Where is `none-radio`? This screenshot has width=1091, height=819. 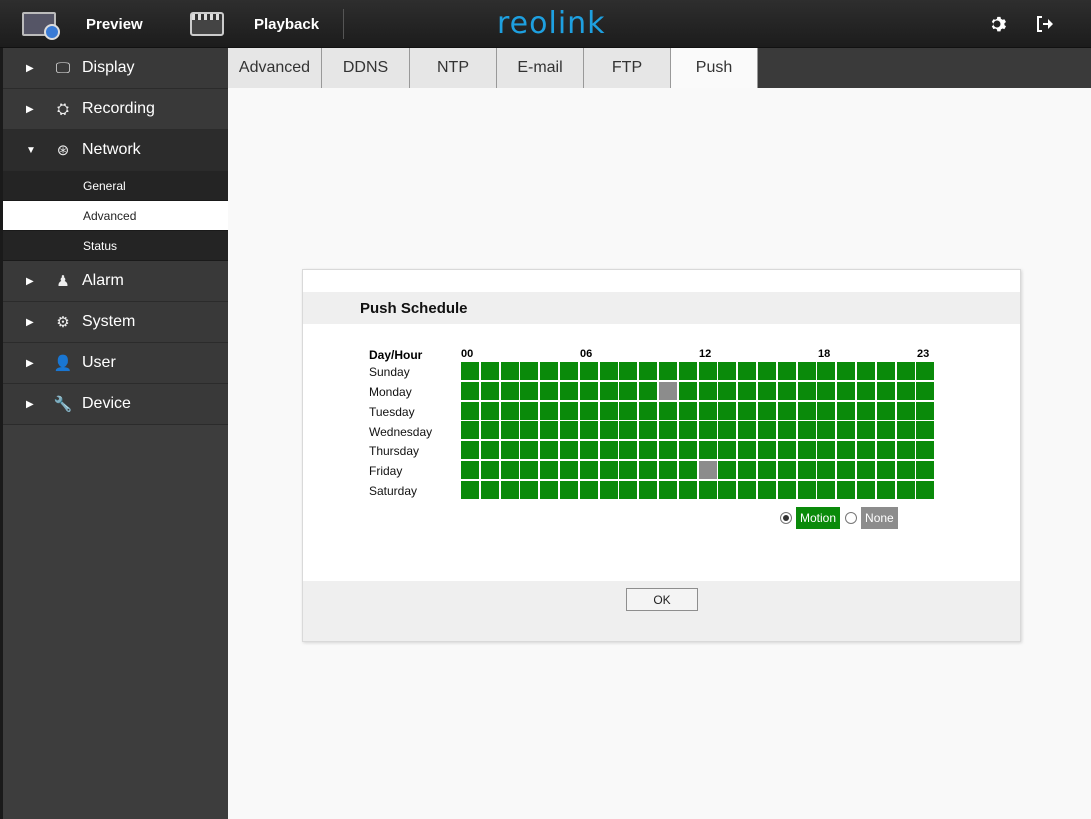
none-radio is located at coordinates (851, 518).